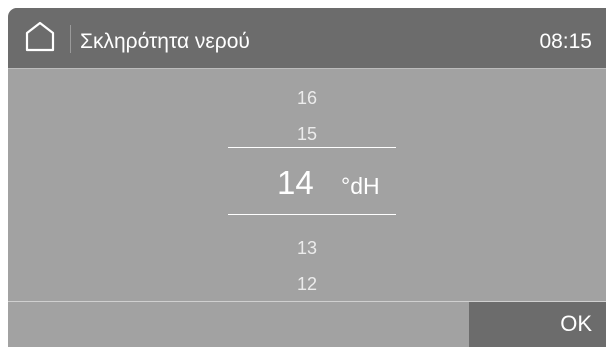 The width and height of the screenshot is (606, 347). I want to click on ok-button: OK, so click(537, 324).